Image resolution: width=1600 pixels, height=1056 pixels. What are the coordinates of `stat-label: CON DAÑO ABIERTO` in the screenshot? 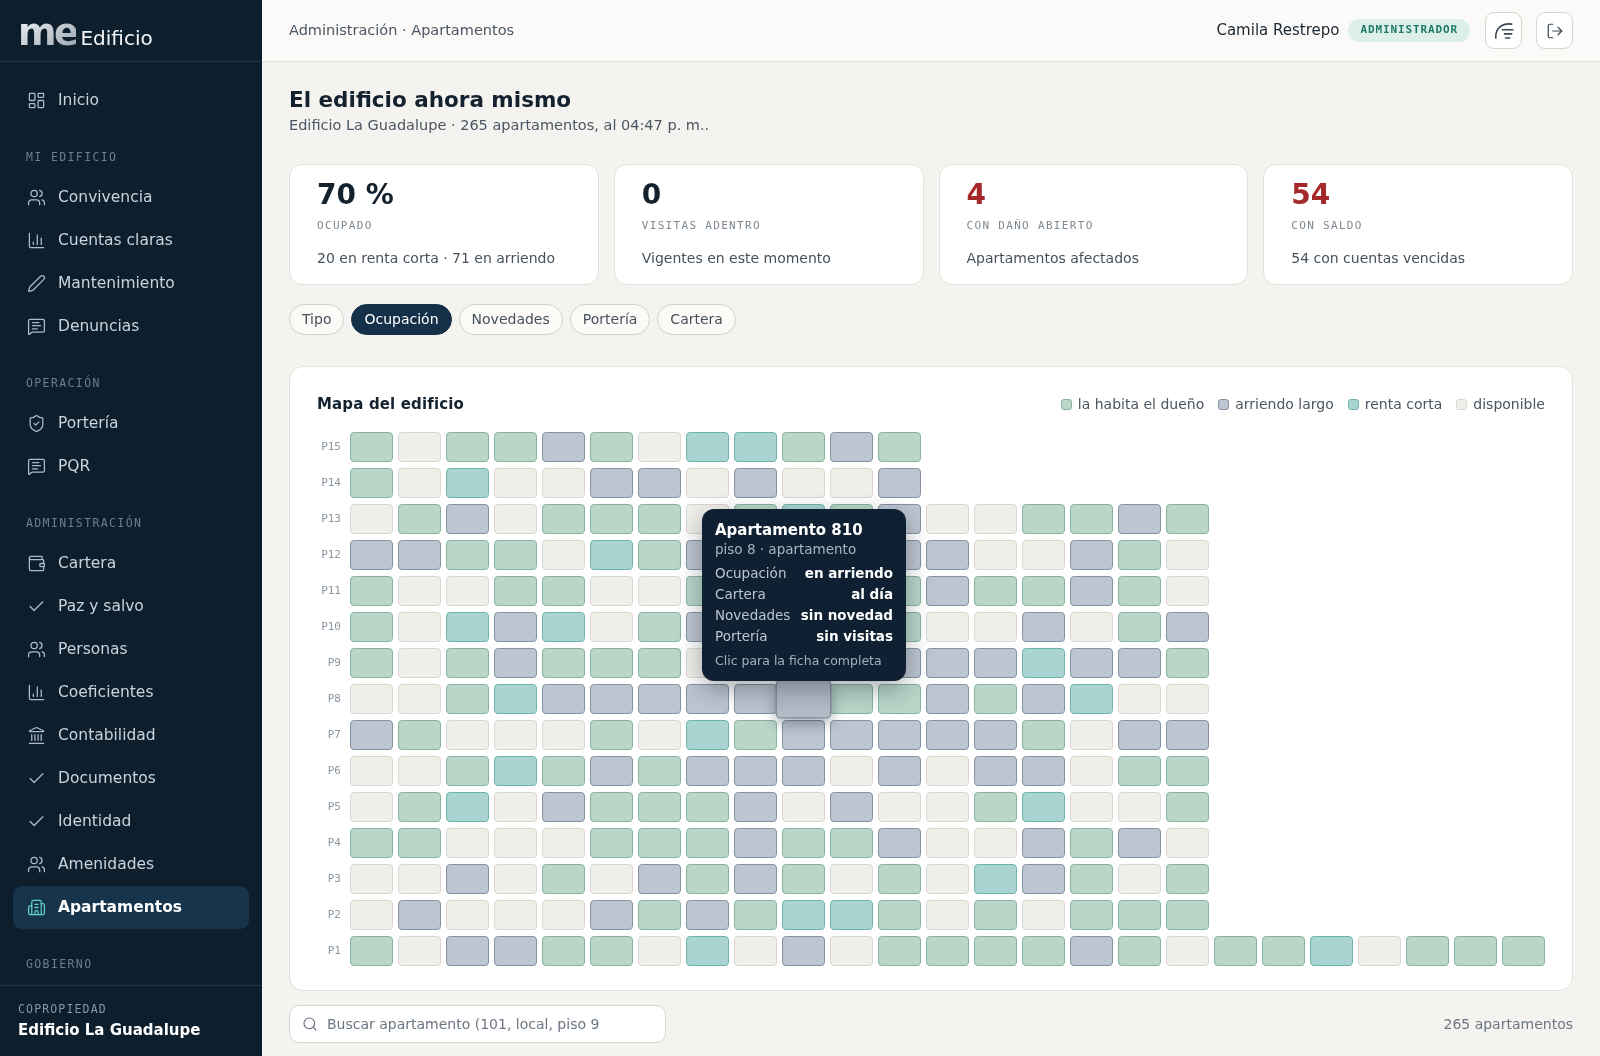 It's located at (1030, 226).